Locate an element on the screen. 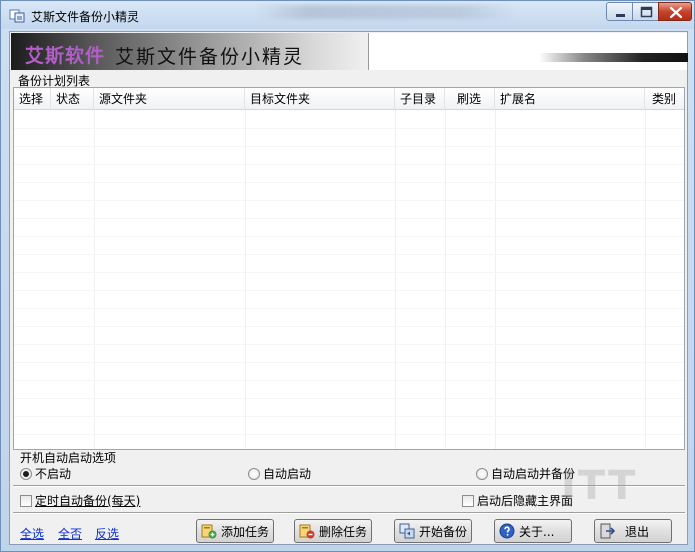 This screenshot has width=695, height=552. radio-auto-start-backup: 自动启动并备份 is located at coordinates (525, 473).